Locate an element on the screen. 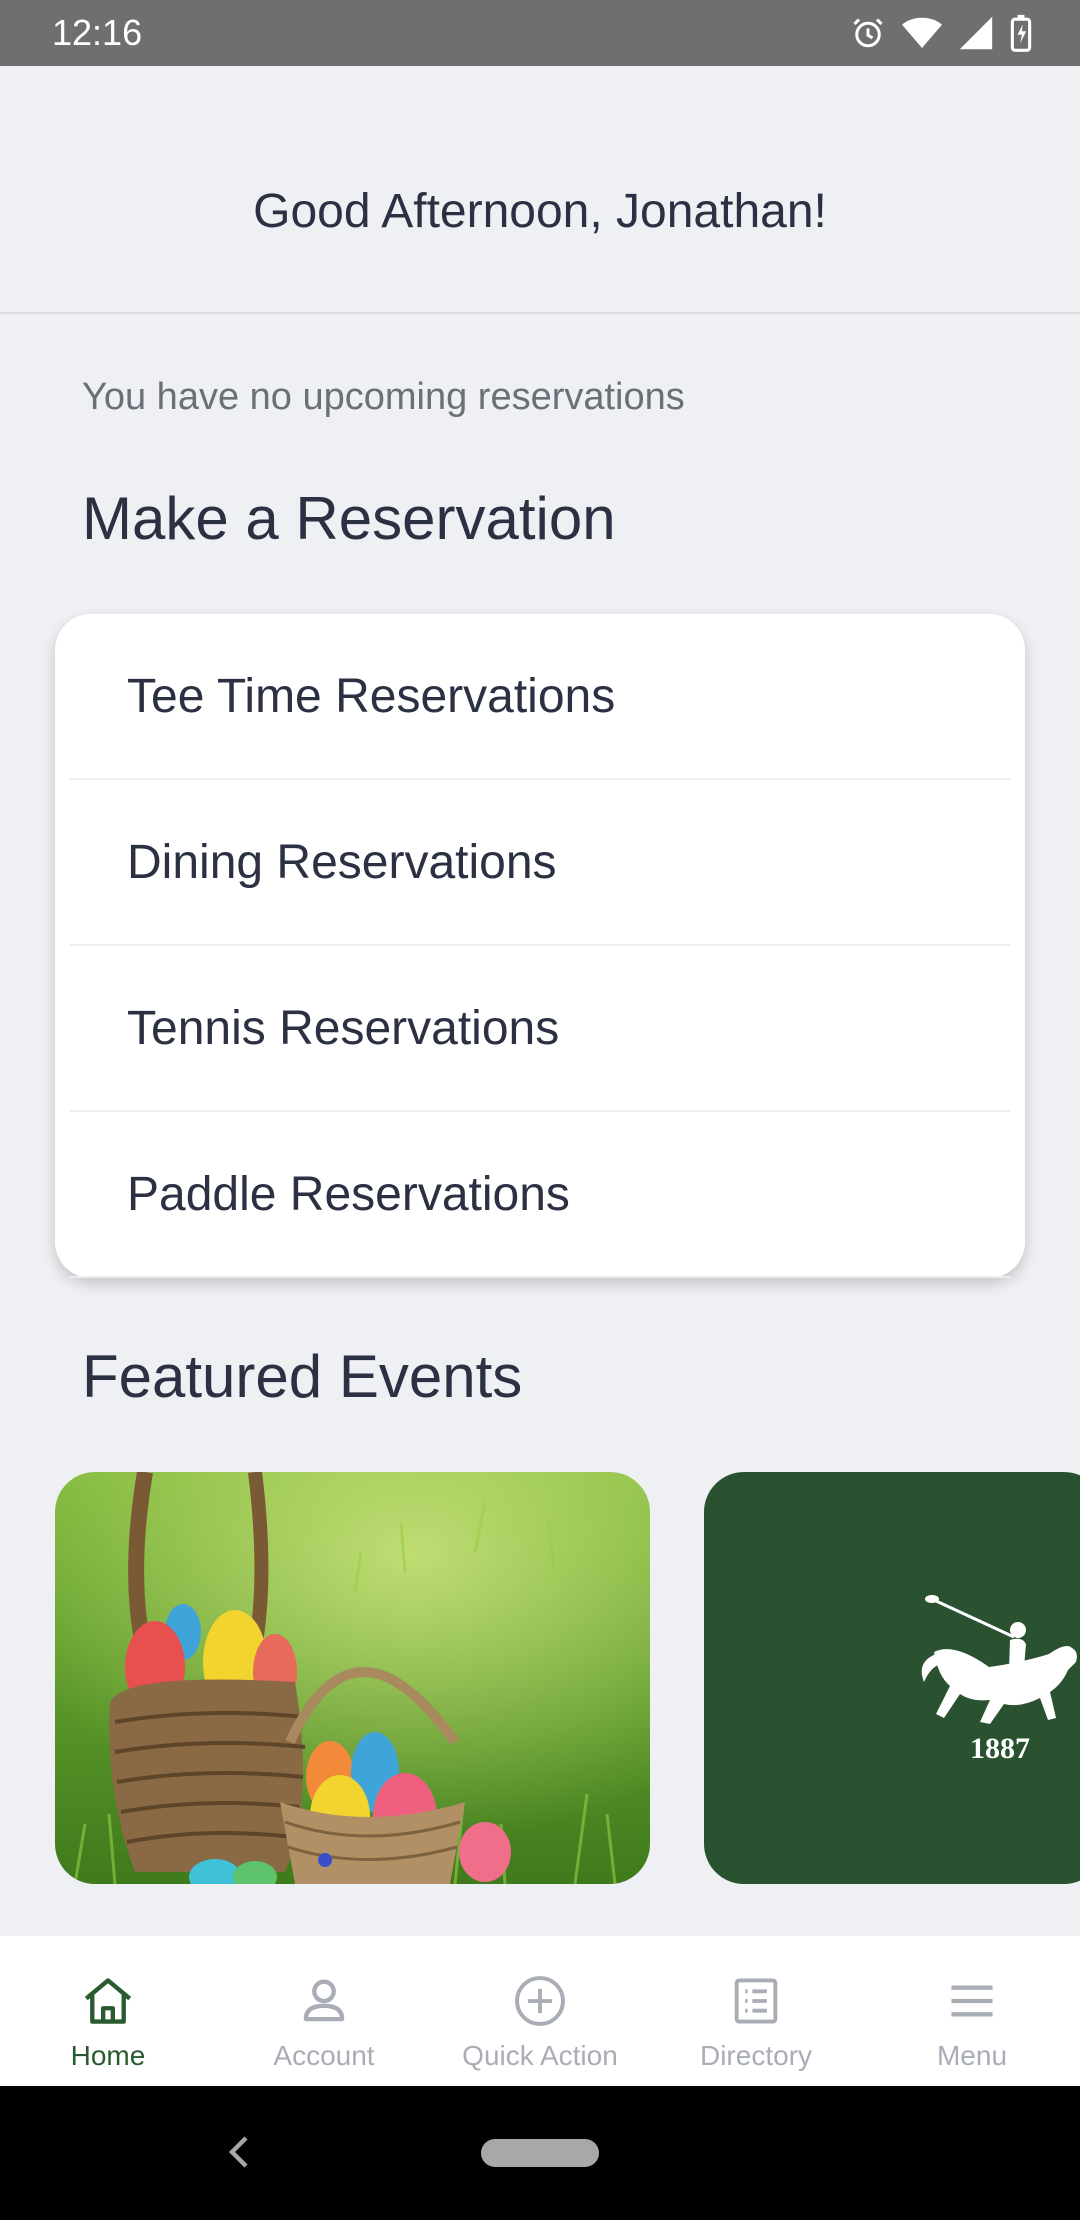 The width and height of the screenshot is (1080, 2220). header: Good Afternoon, Jonathan! is located at coordinates (540, 190).